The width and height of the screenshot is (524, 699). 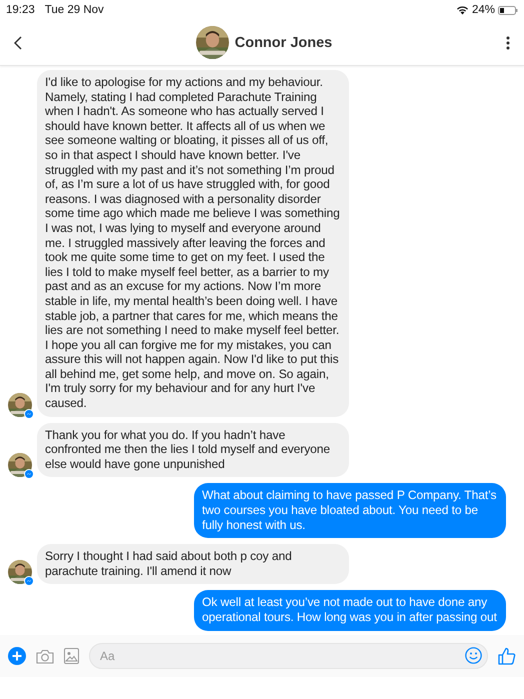 What do you see at coordinates (193, 450) in the screenshot?
I see `incoming-message: Thank you for what you do. If you hadn’t have confronted me then the lies I told myself and everyone else would have gone unpunished` at bounding box center [193, 450].